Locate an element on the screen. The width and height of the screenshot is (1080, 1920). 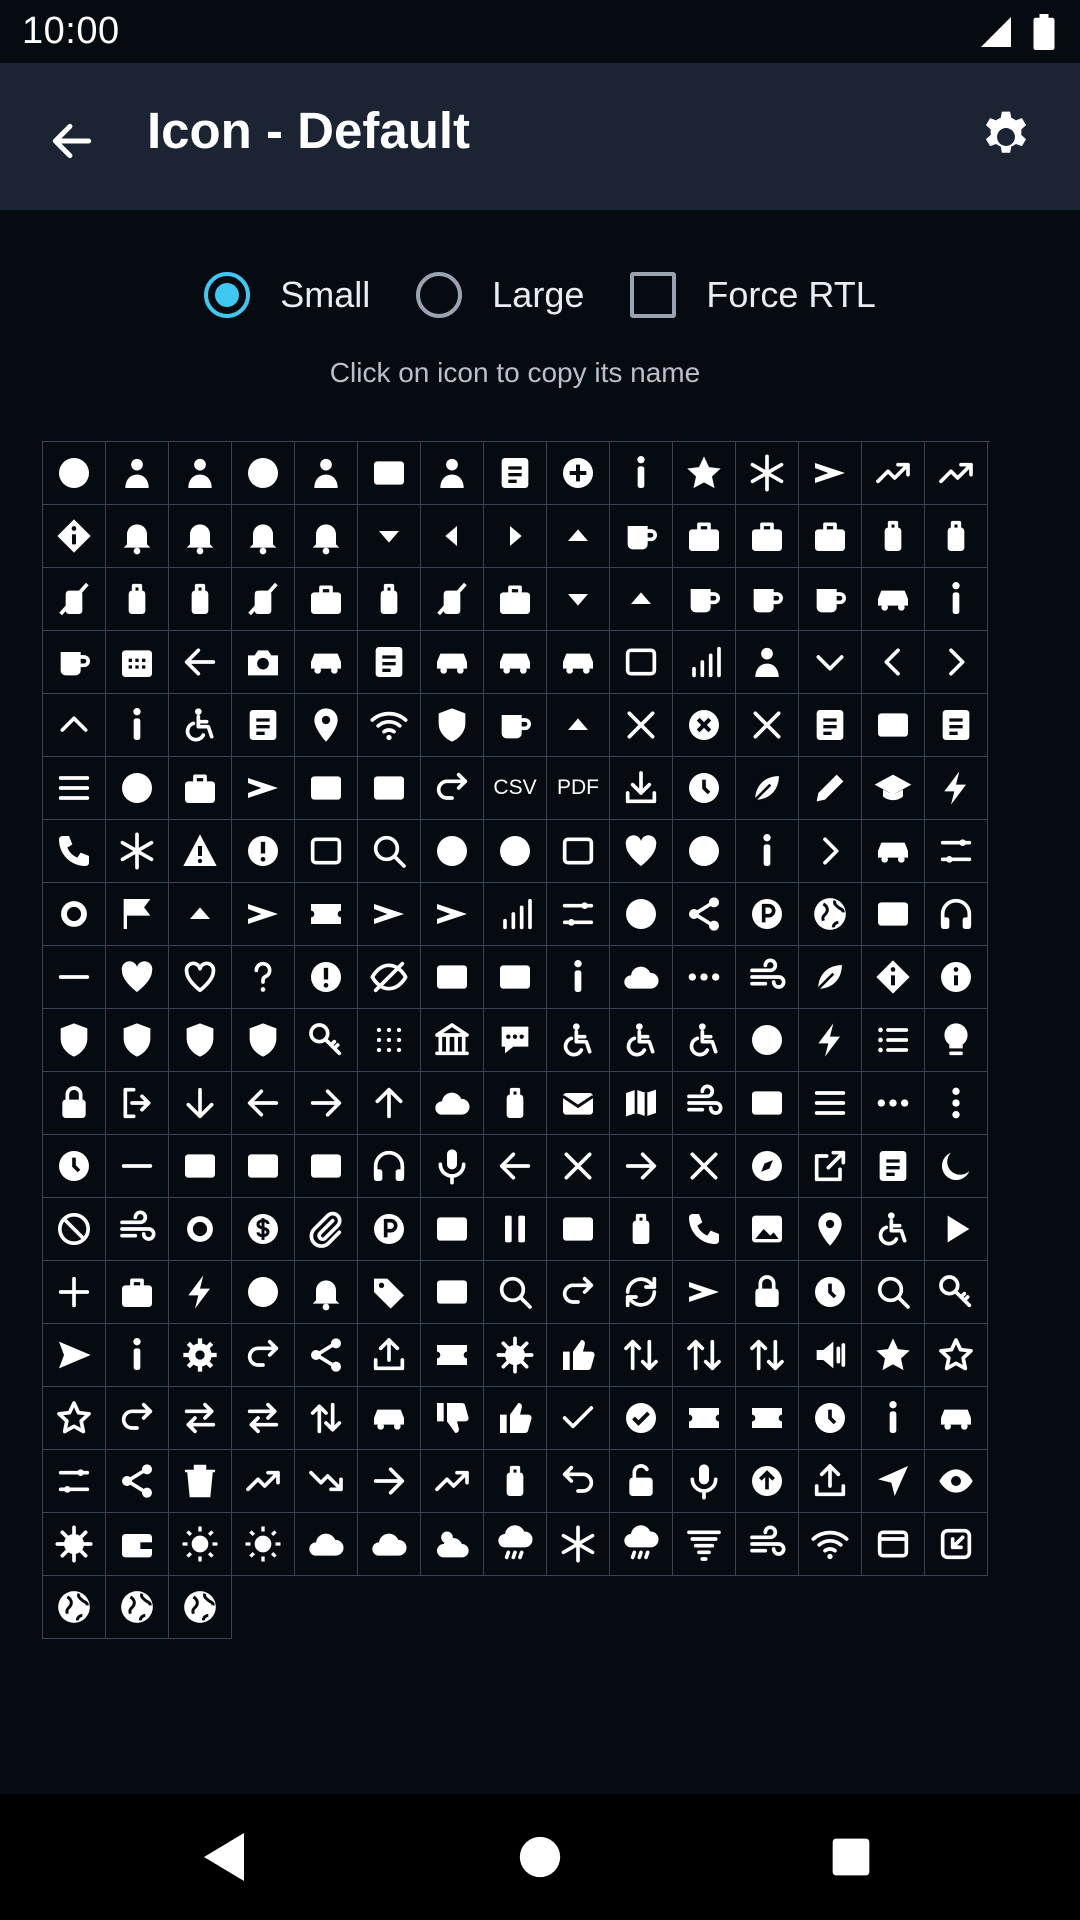
nav-recents-button is located at coordinates (851, 1857).